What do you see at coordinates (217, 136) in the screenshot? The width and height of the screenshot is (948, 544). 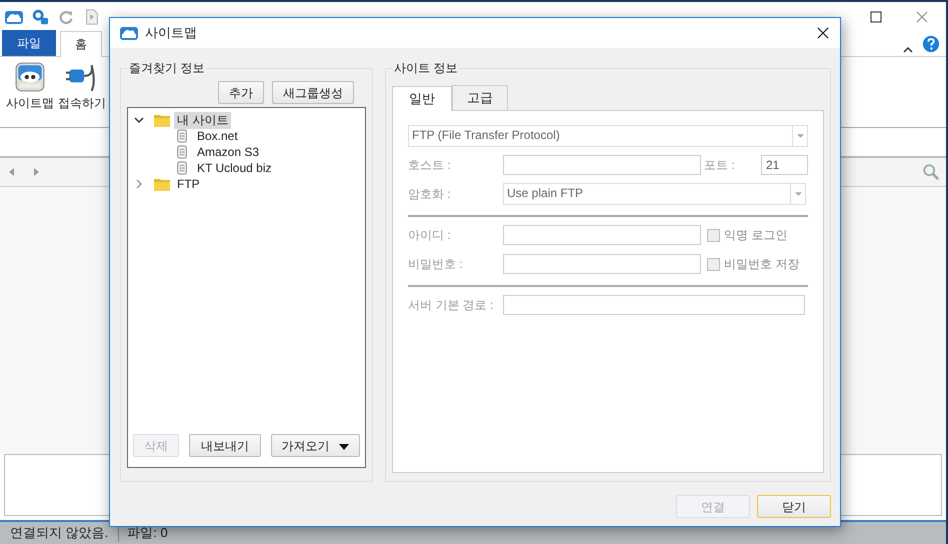 I see `tree-item: Box.net` at bounding box center [217, 136].